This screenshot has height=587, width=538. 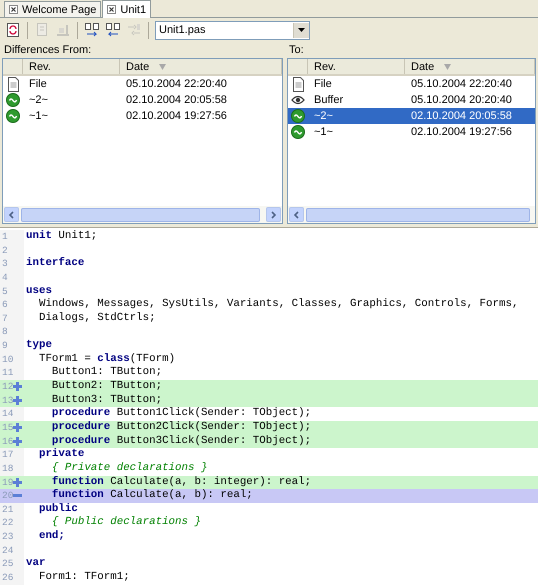 I want to click on tab: Welcome Page, so click(x=53, y=9).